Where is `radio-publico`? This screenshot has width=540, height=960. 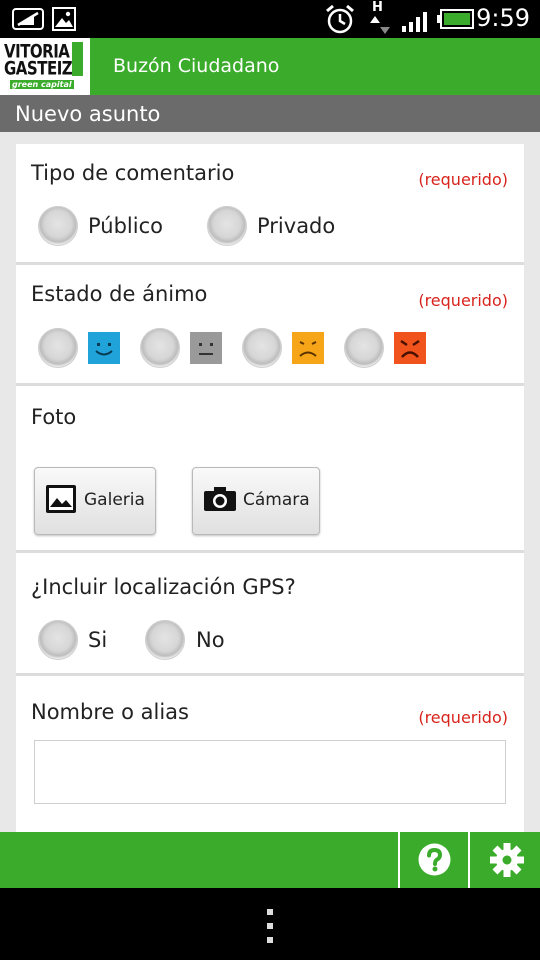
radio-publico is located at coordinates (58, 226).